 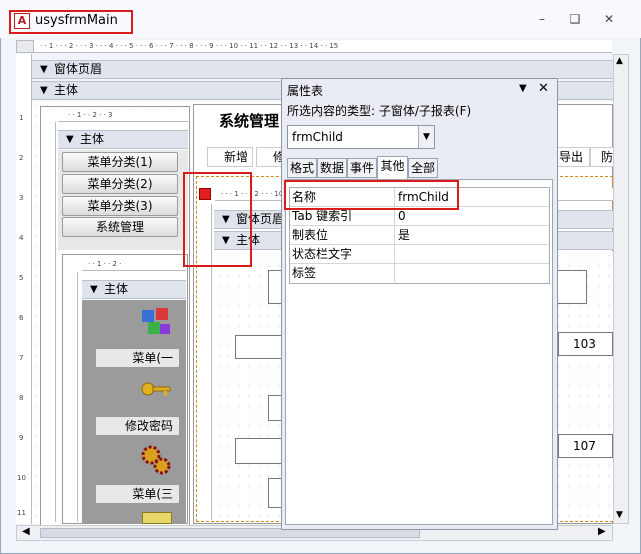 I want to click on vruler-num: 1, so click(x=21, y=118).